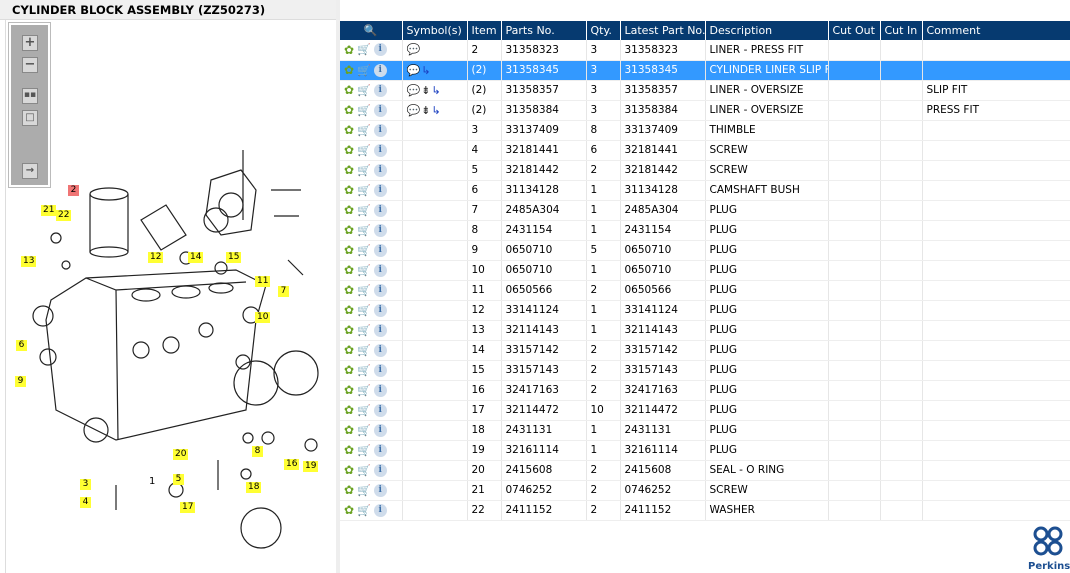 The width and height of the screenshot is (1070, 573). Describe the element at coordinates (901, 30) in the screenshot. I see `column-header: Cut In` at that location.